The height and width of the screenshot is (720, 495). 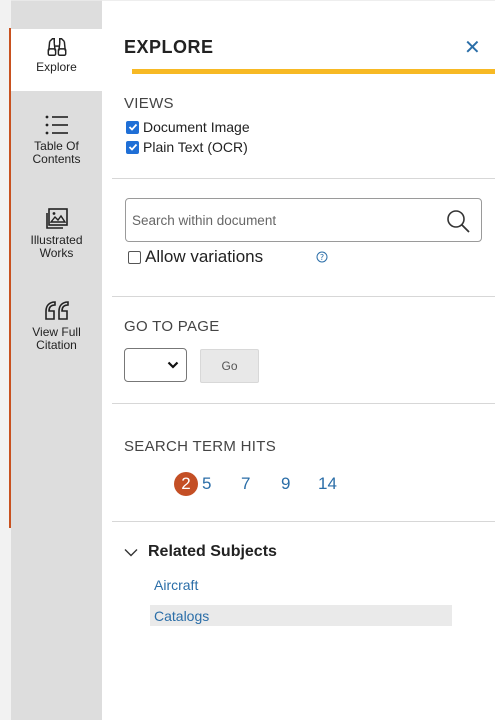 I want to click on allow-variations-option: Allow variations, so click(x=195, y=257).